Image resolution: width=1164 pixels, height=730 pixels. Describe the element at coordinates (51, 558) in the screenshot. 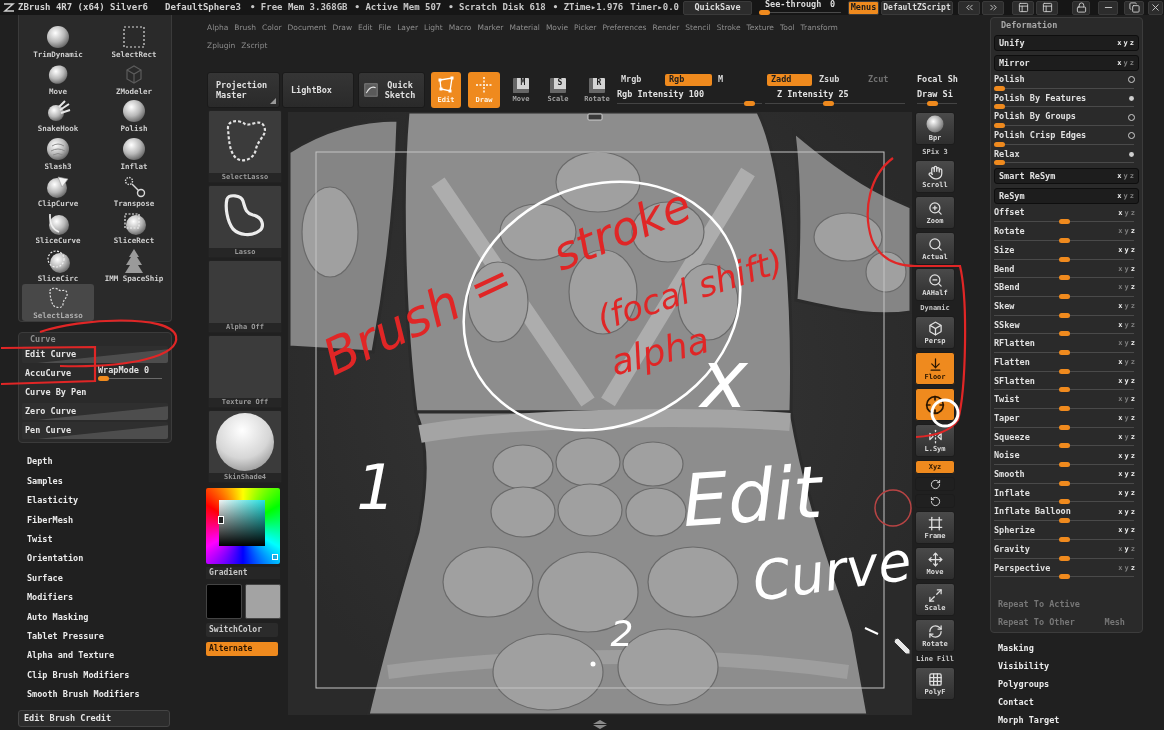

I see `section-item: Orientation` at that location.